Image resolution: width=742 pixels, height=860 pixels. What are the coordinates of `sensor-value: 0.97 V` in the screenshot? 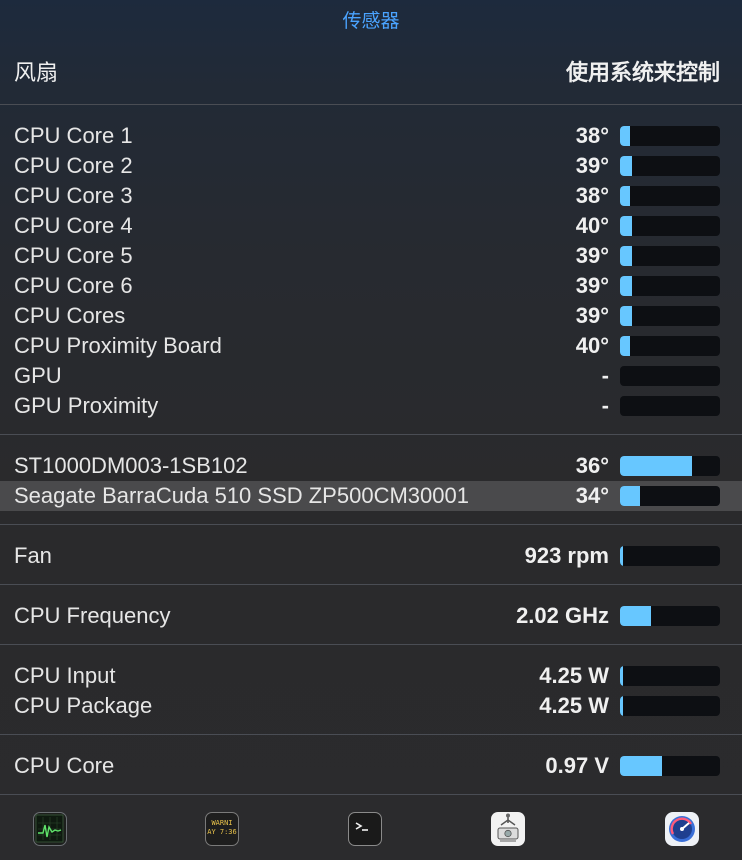 It's located at (577, 765).